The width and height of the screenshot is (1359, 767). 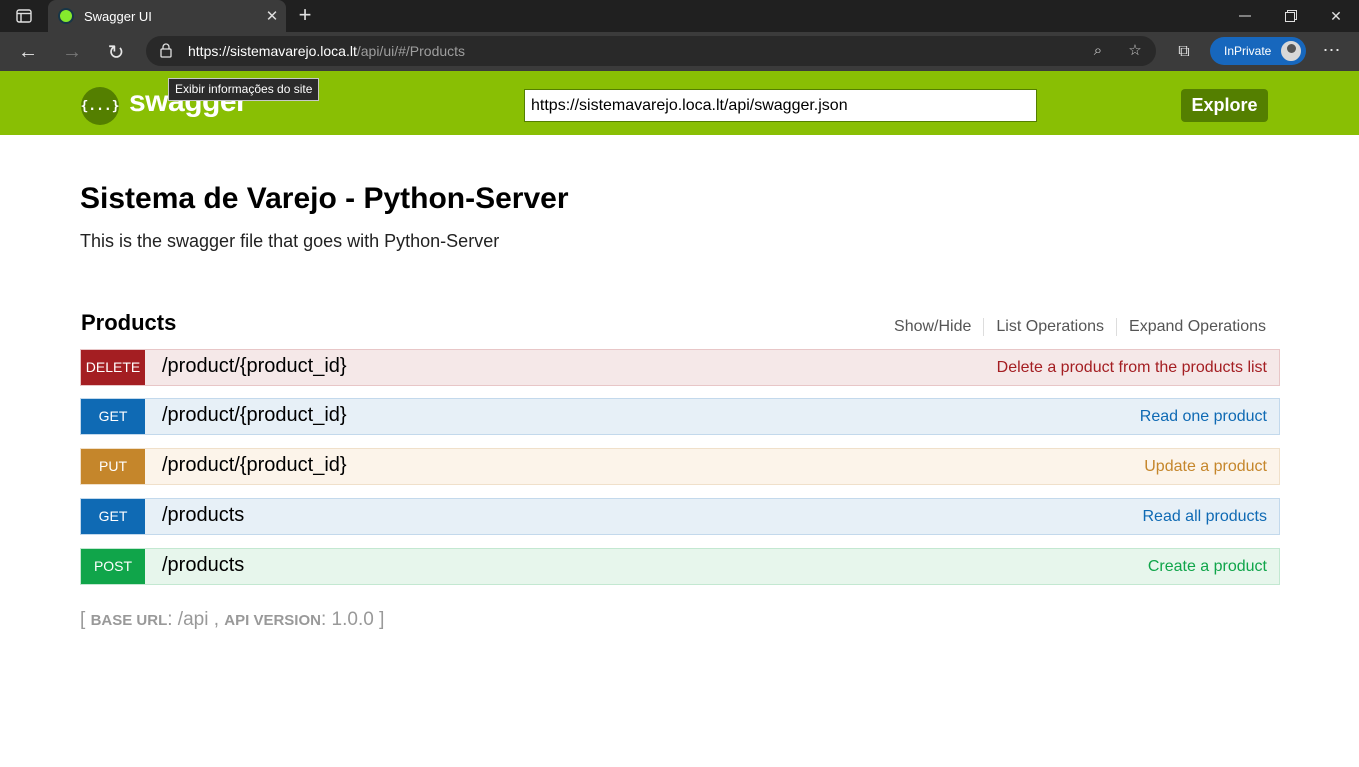 What do you see at coordinates (66, 16) in the screenshot?
I see `swagger-favicon-icon` at bounding box center [66, 16].